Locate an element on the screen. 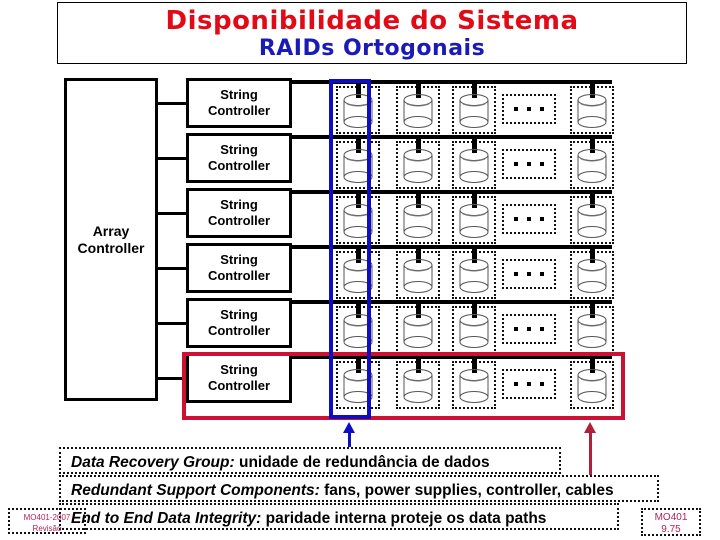  caption-term: End to End Data Integrity: is located at coordinates (166, 518).